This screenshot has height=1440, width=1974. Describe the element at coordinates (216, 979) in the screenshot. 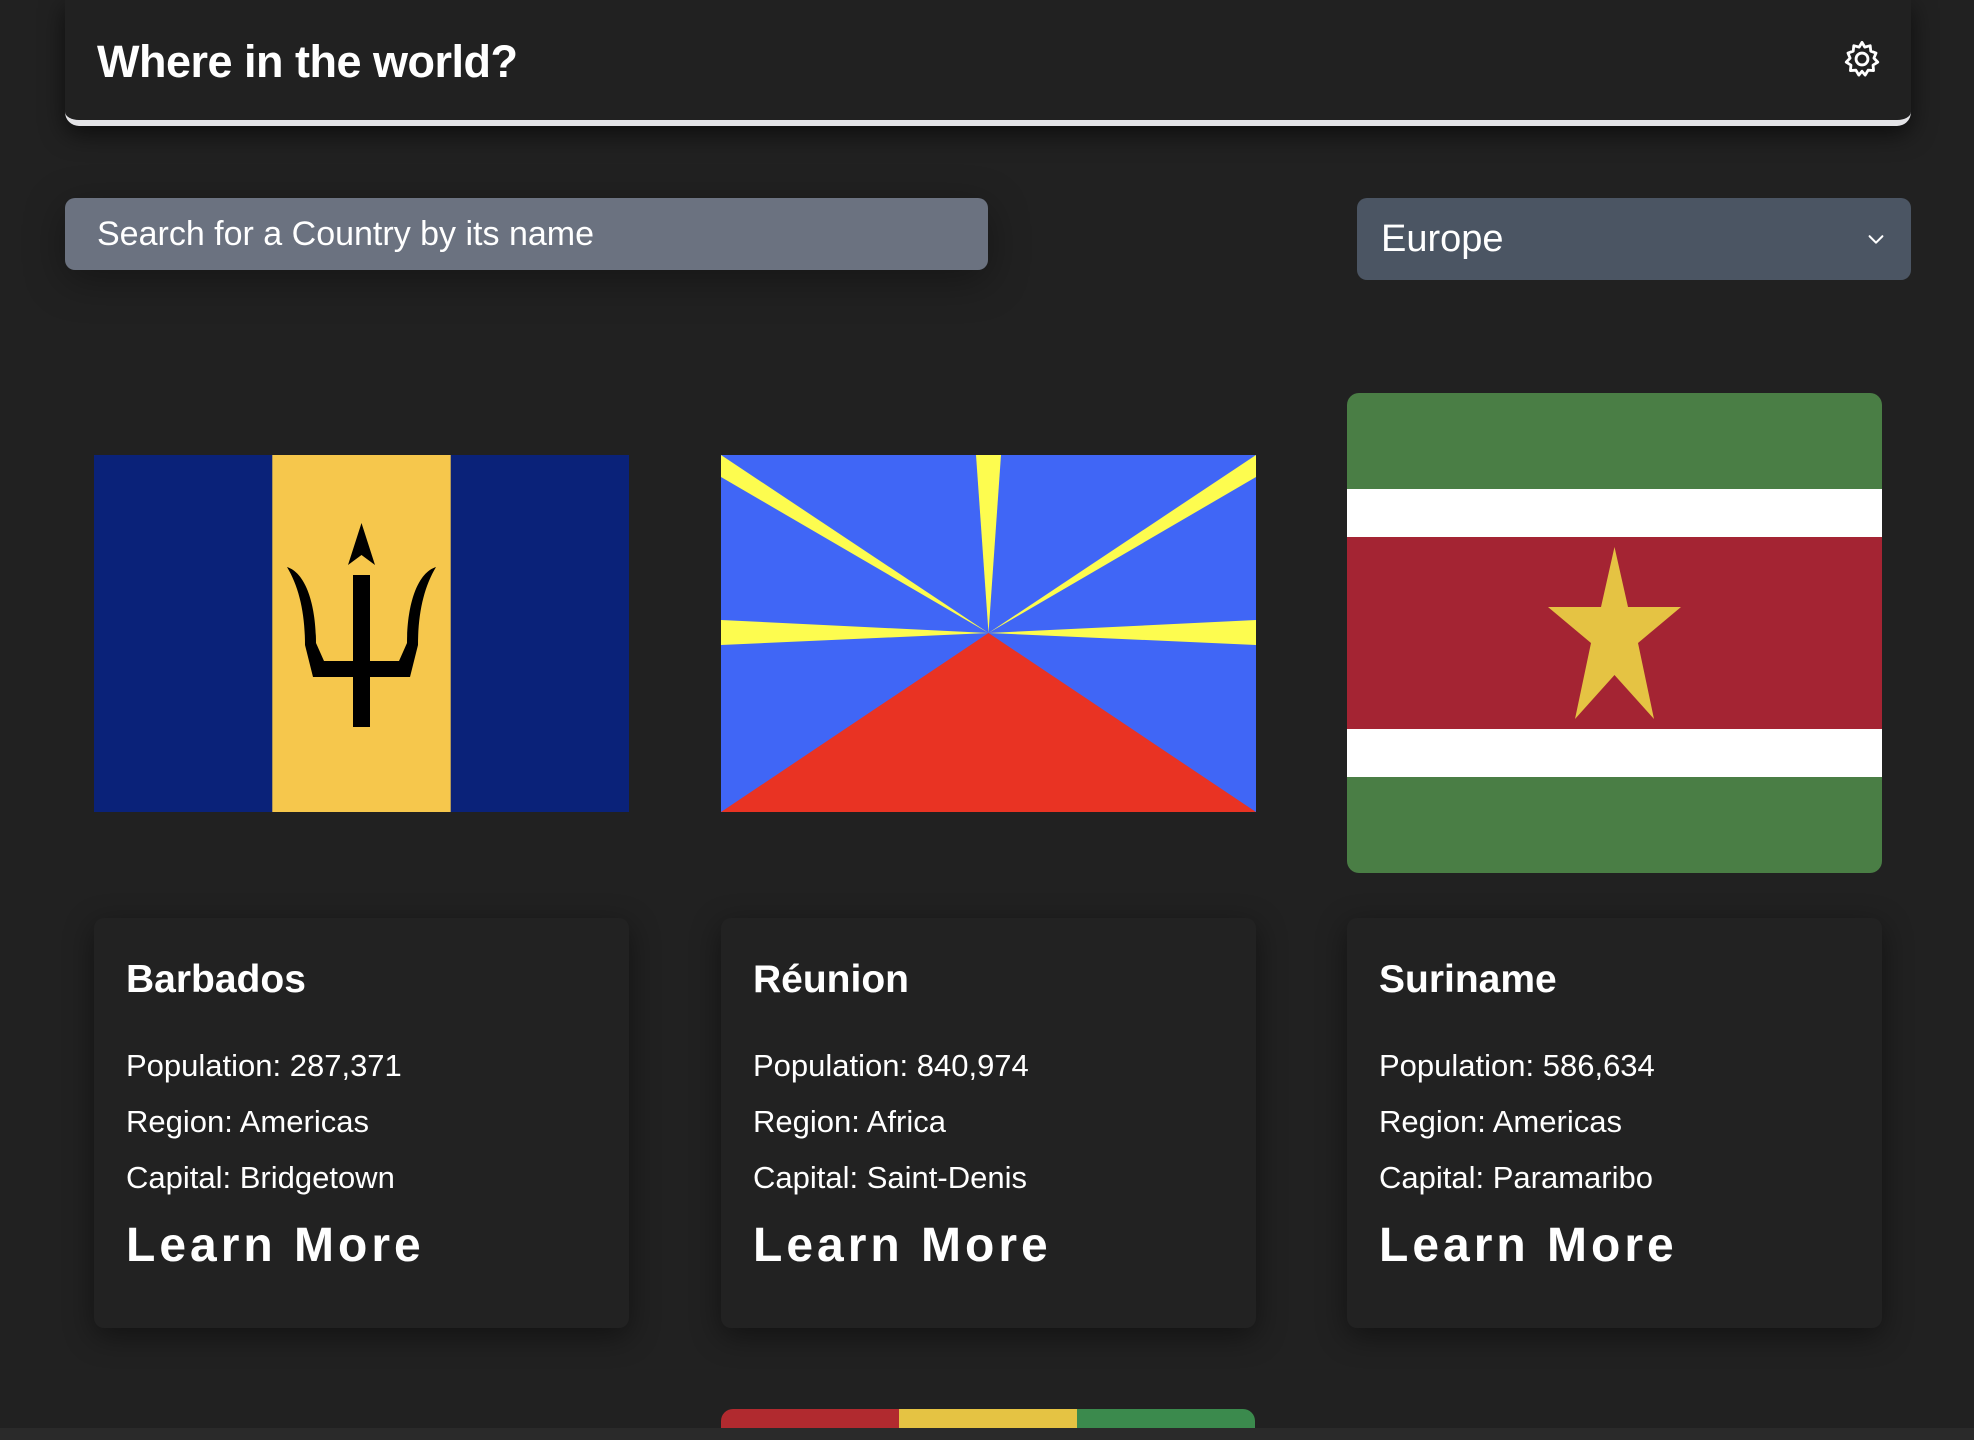

I see `country-name: Barbados` at that location.